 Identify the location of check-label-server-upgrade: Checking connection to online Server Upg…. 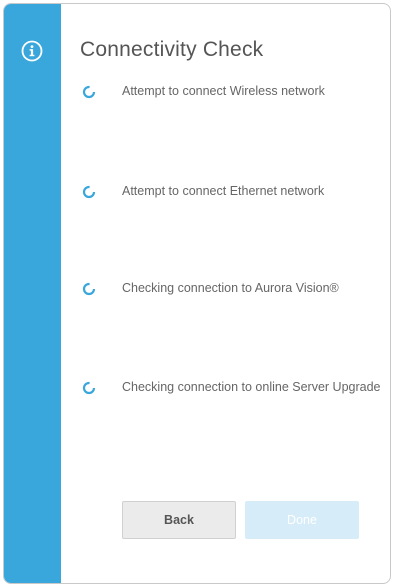
(251, 387).